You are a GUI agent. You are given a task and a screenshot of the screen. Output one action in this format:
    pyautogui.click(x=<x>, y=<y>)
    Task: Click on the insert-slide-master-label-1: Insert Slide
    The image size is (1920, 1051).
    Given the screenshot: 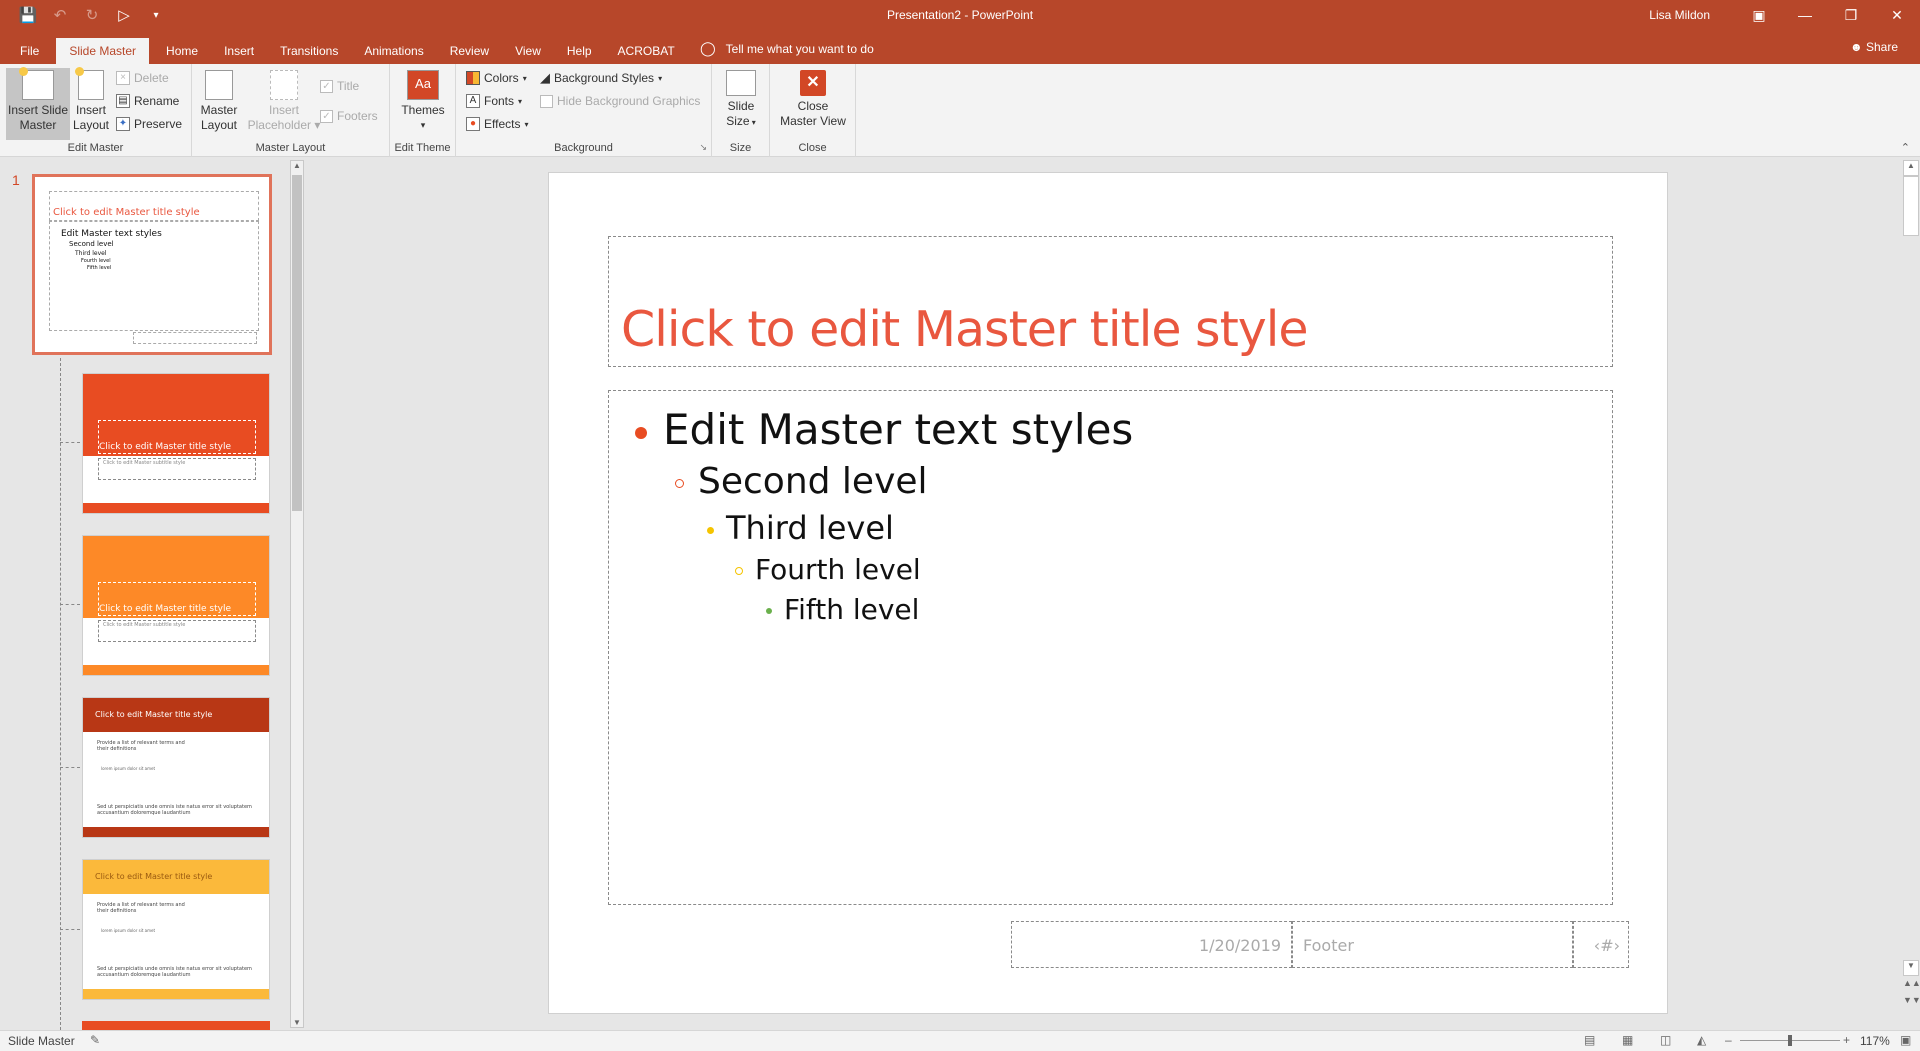 What is the action you would take?
    pyautogui.click(x=38, y=110)
    